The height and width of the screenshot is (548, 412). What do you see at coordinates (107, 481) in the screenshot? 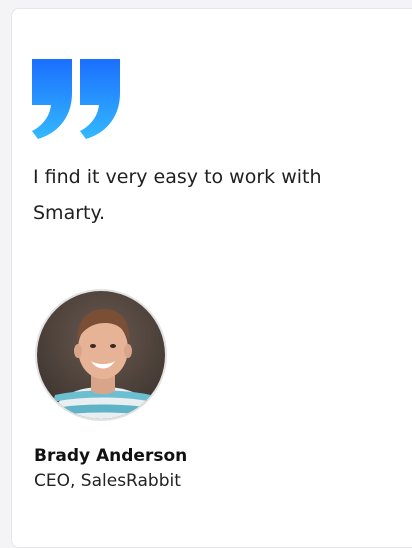
I see `author-title: CEO, SalesRabbit` at bounding box center [107, 481].